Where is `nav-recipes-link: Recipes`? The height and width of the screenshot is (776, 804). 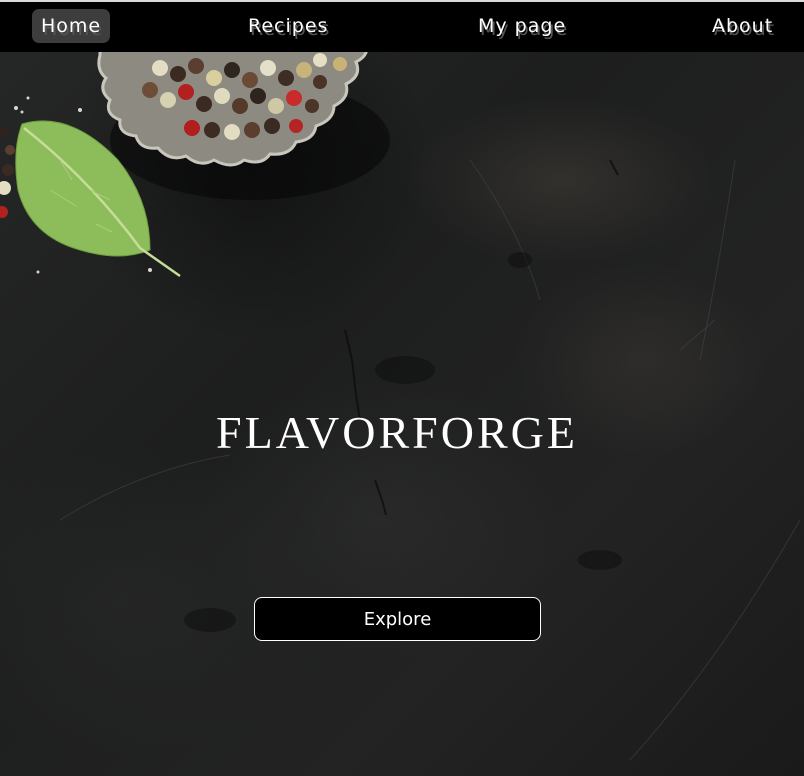
nav-recipes-link: Recipes is located at coordinates (288, 26).